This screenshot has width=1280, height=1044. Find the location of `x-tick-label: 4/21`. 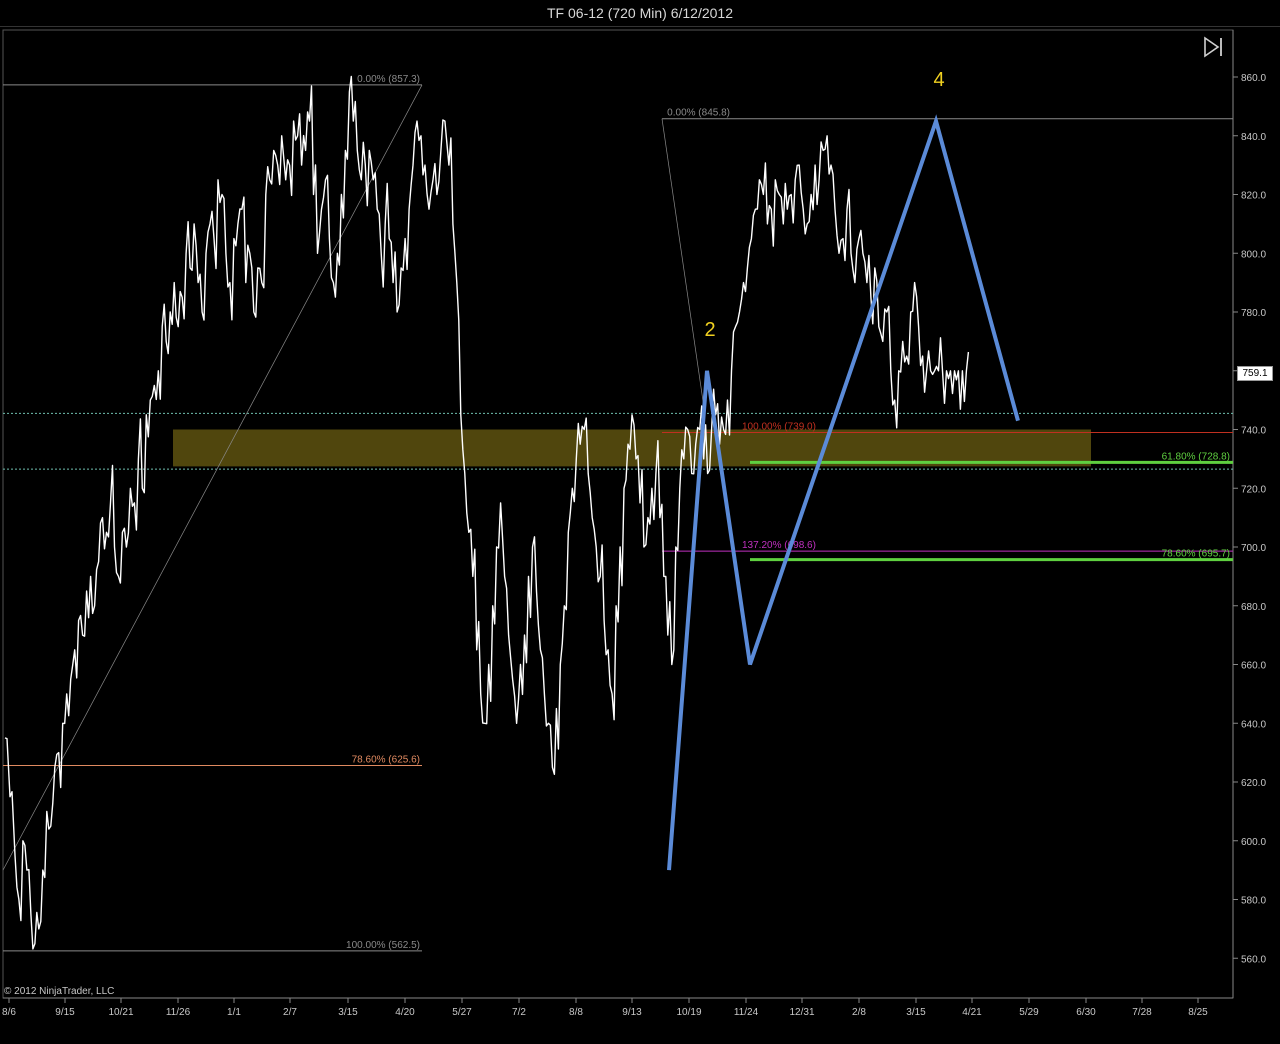

x-tick-label: 4/21 is located at coordinates (972, 1012).